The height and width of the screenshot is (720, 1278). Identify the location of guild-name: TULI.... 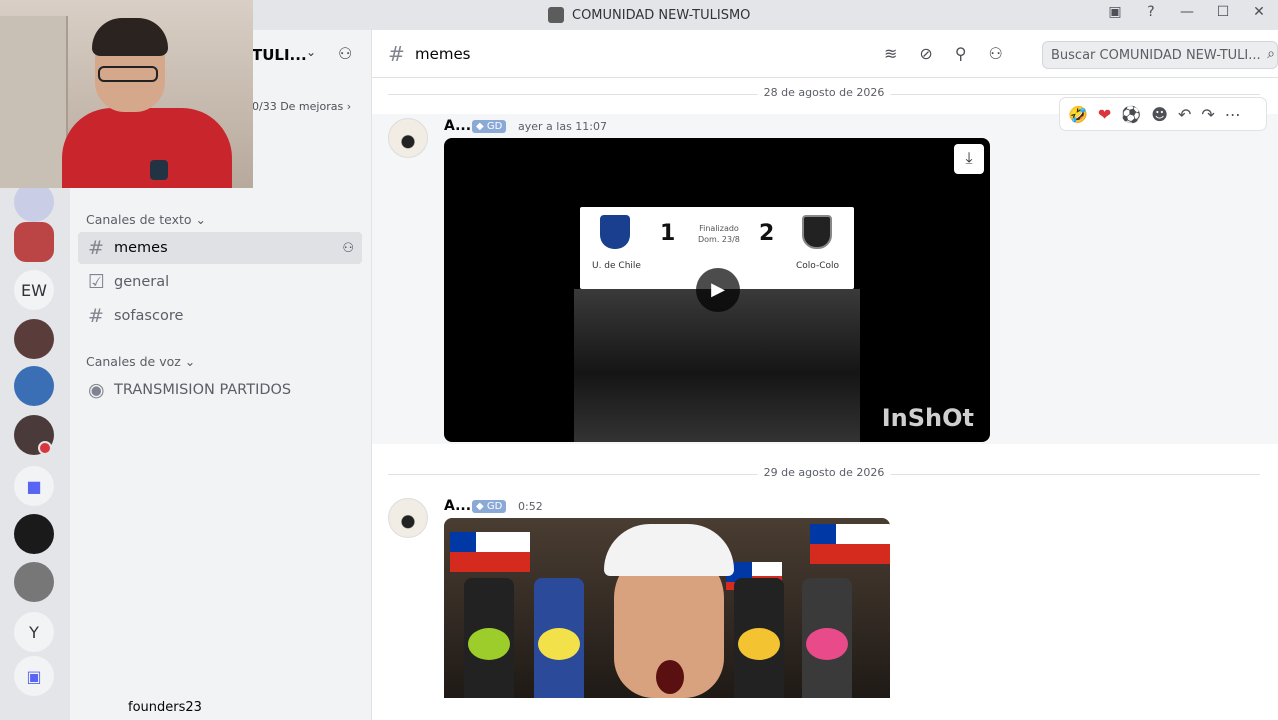
(279, 55).